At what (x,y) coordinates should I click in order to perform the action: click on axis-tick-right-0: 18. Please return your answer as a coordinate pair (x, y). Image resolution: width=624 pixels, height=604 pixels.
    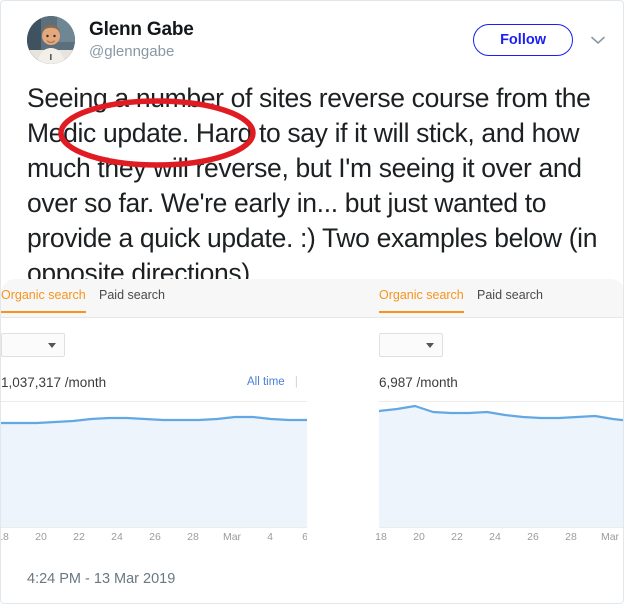
    Looking at the image, I should click on (381, 537).